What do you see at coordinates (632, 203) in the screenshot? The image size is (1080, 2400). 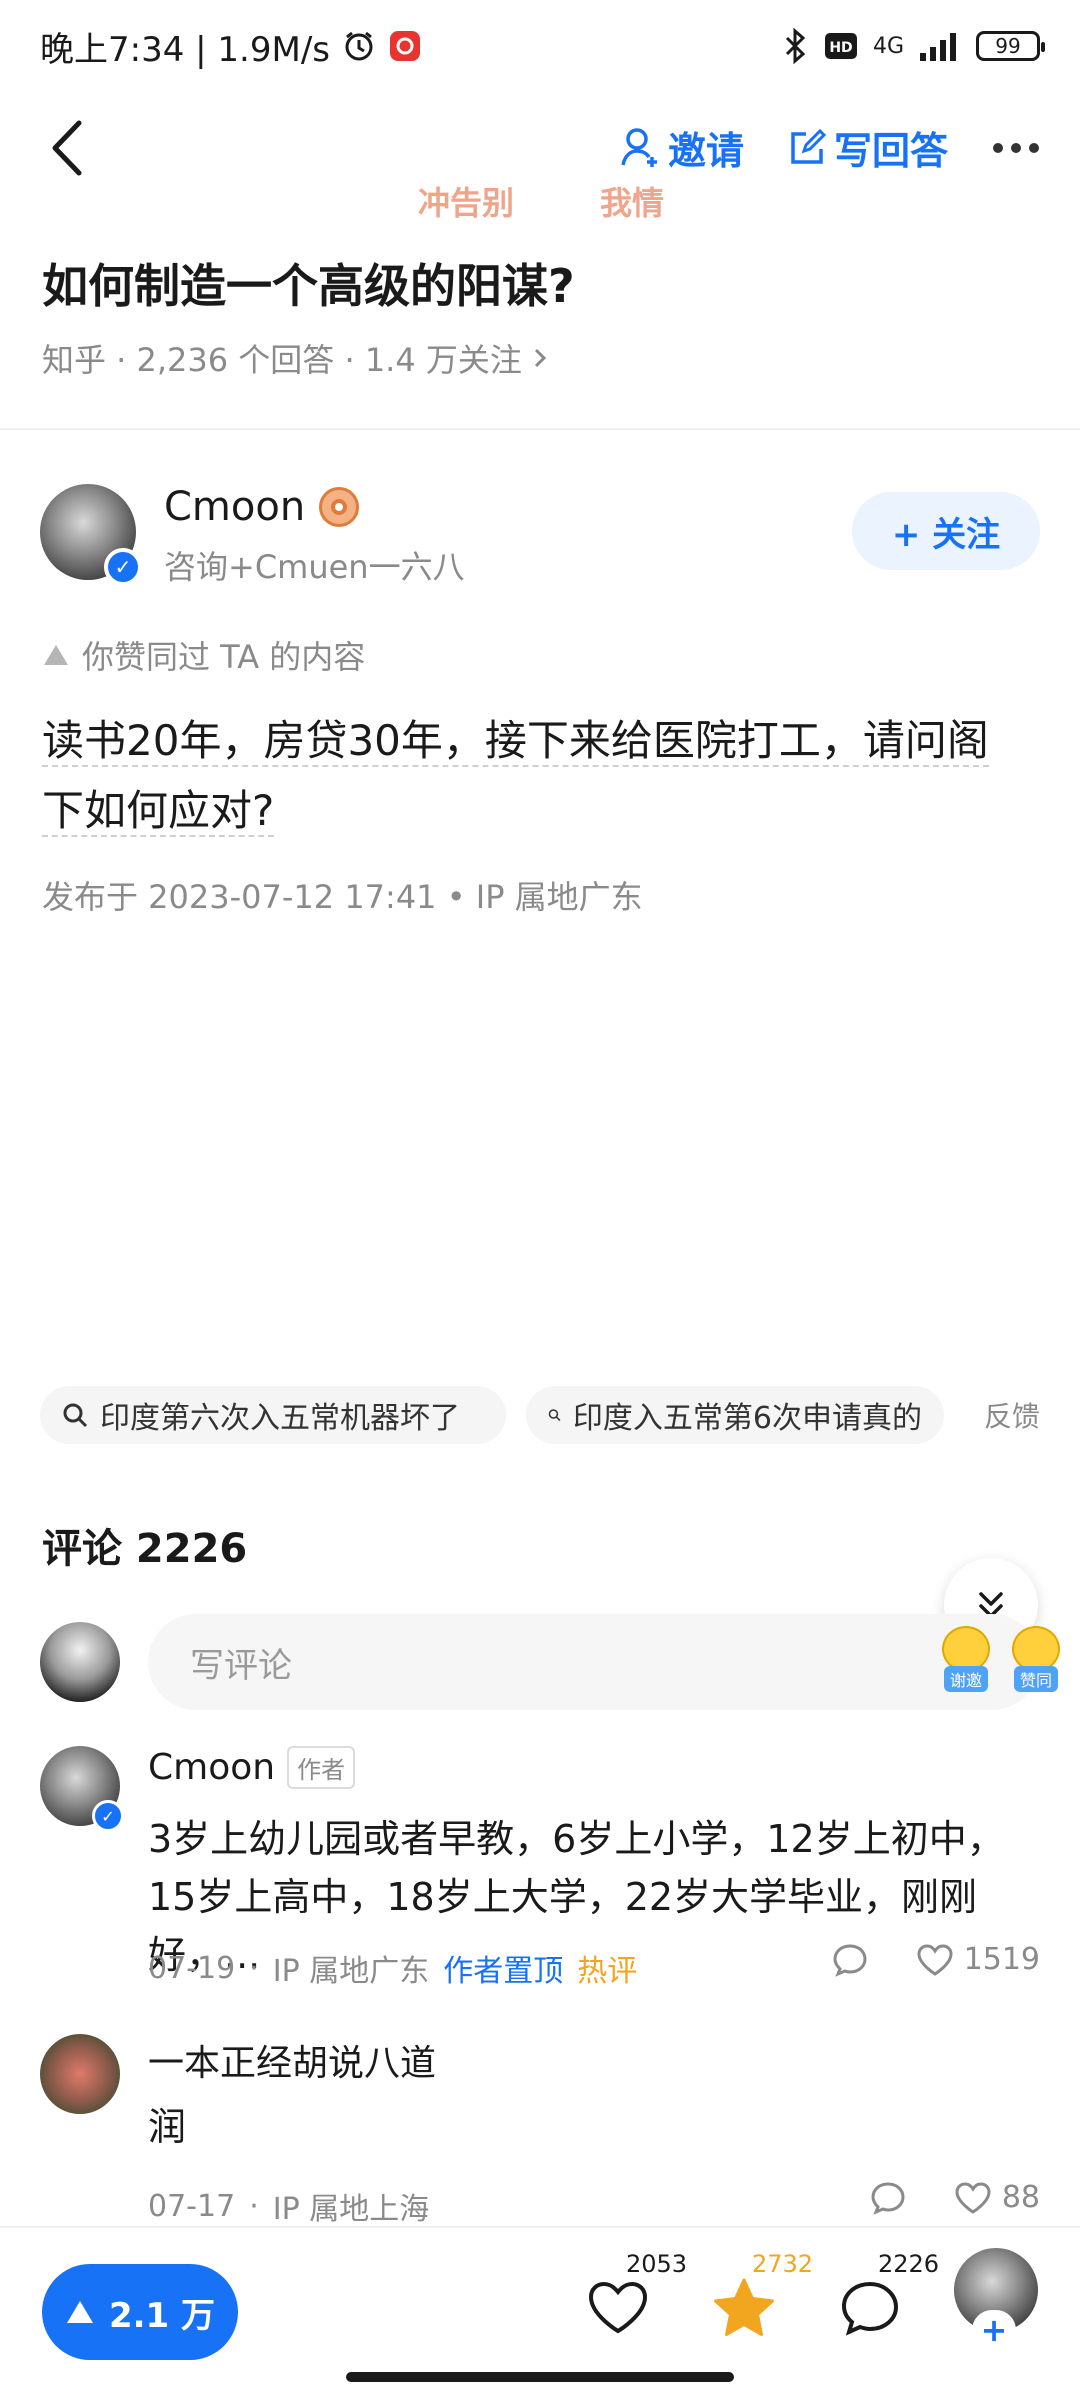 I see `ticker-text-right: 我情` at bounding box center [632, 203].